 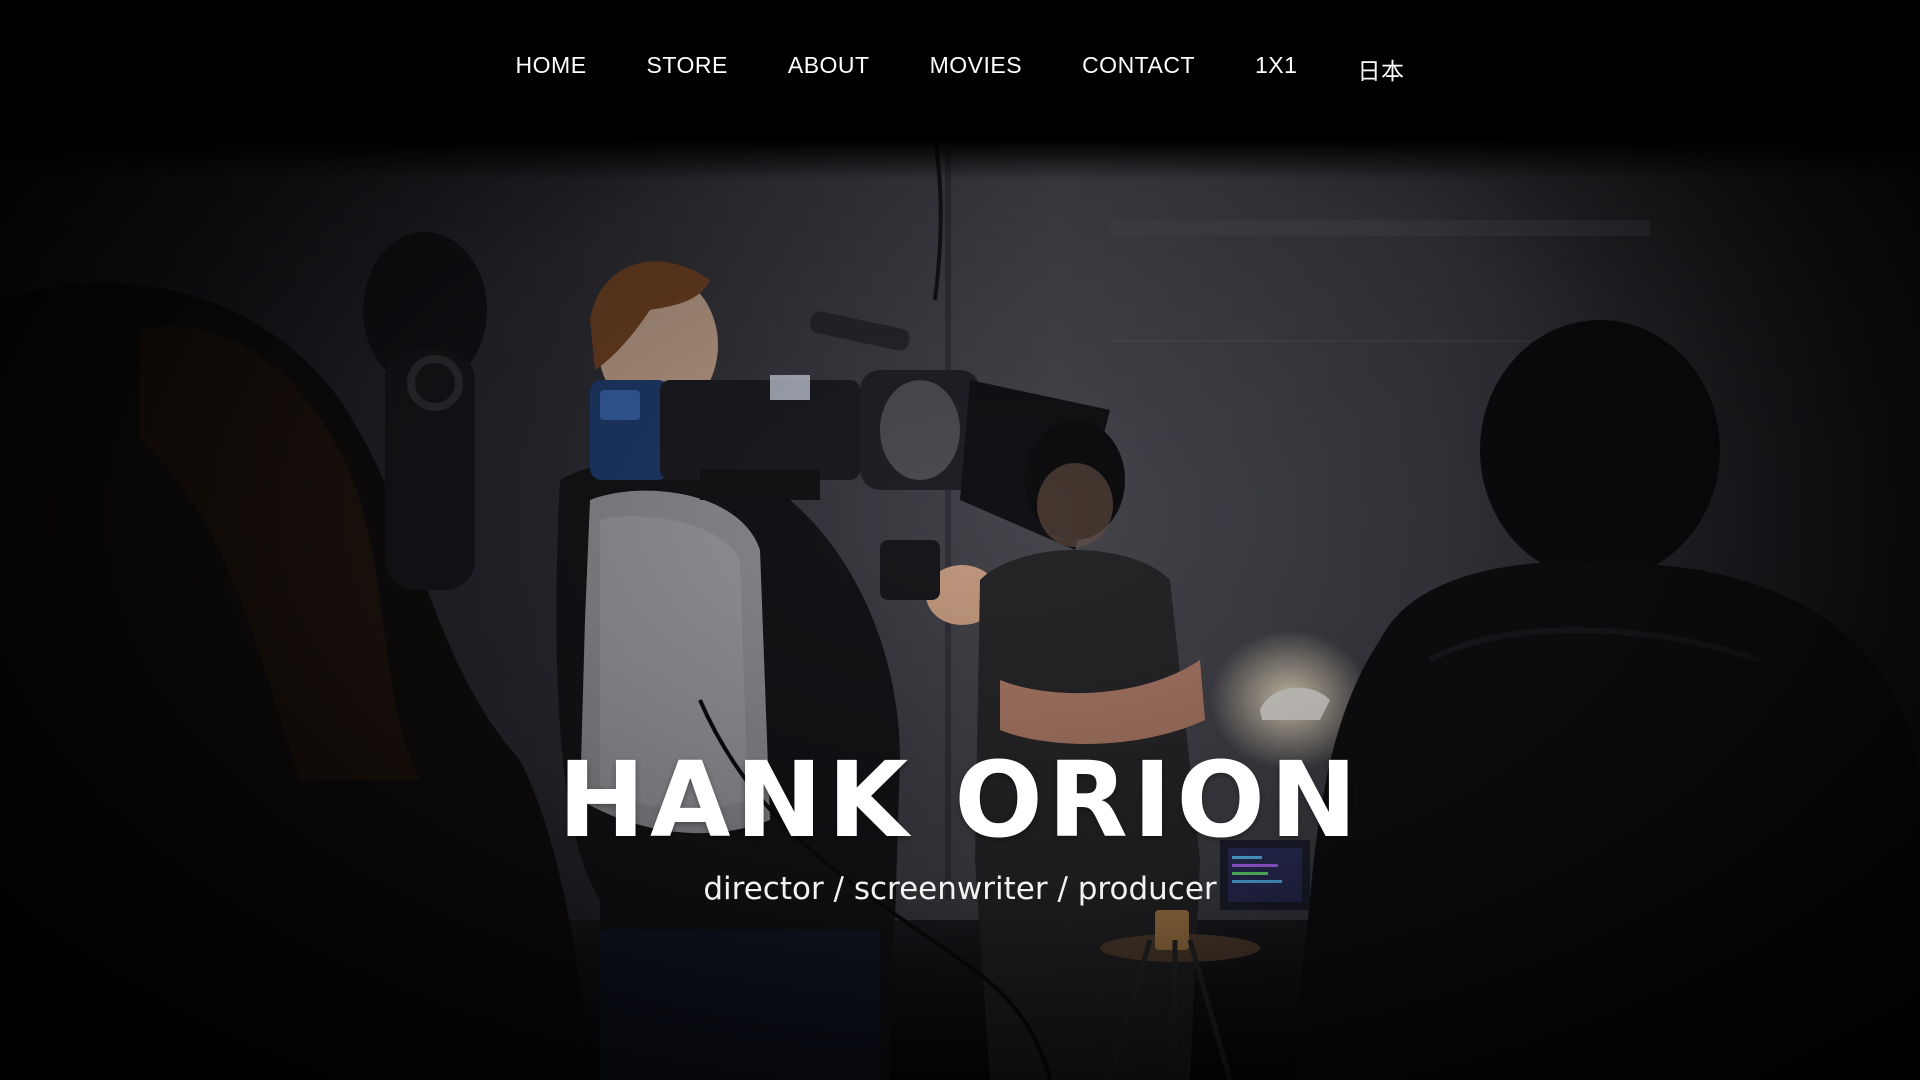 I want to click on nav-menu: HOME STORE ABOUT MOVIES CONTACT 1X1 日本, so click(x=960, y=69).